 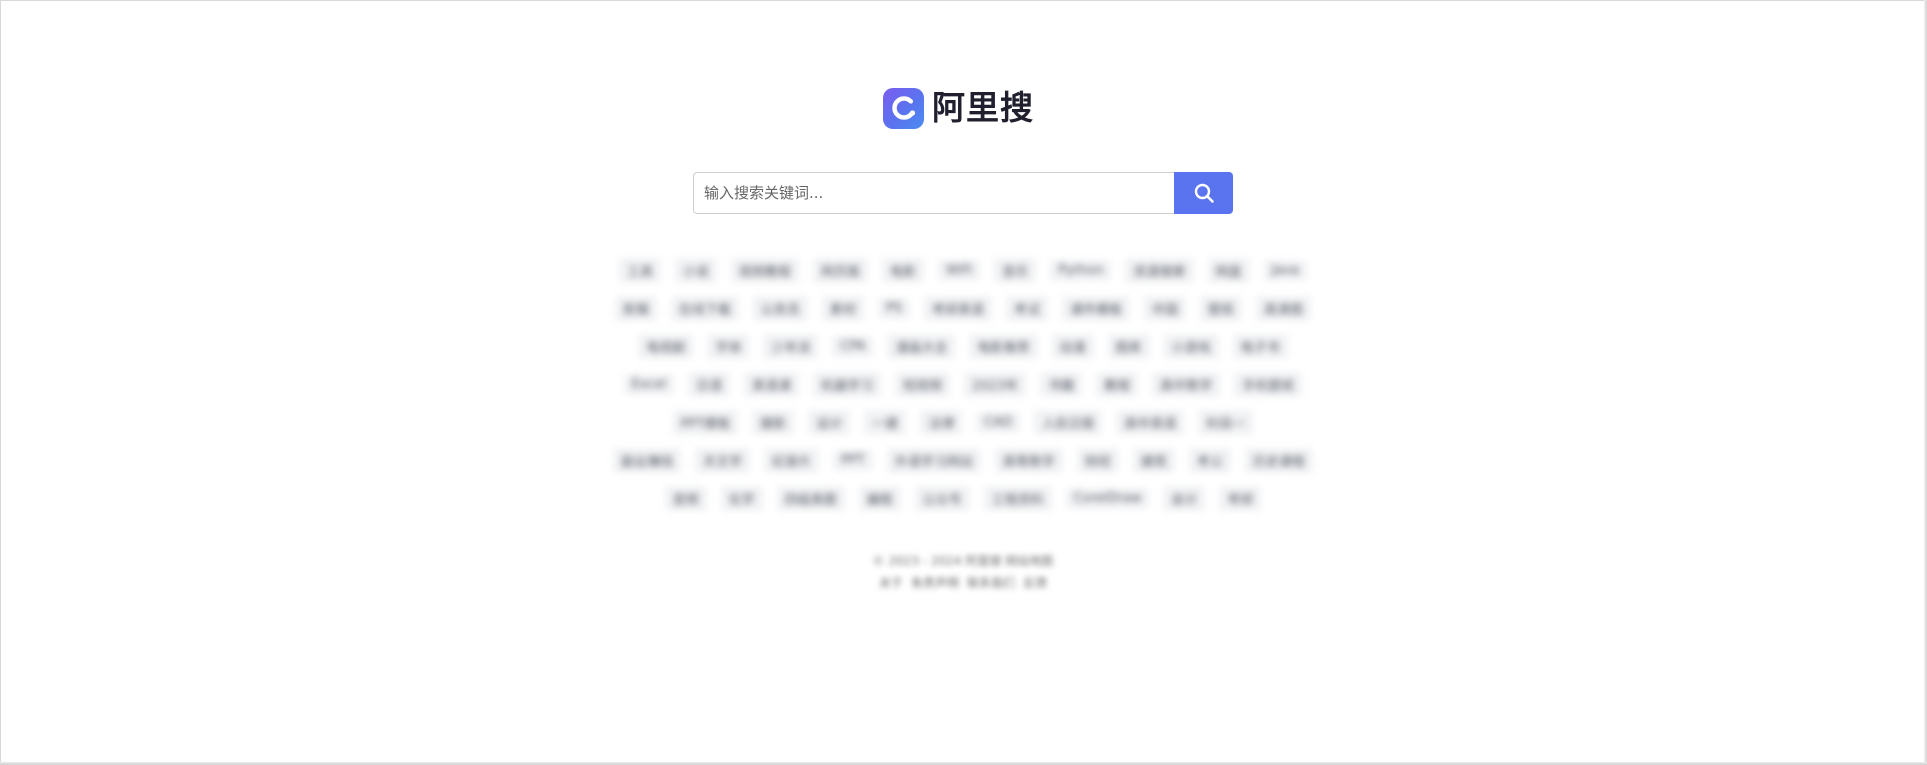 I want to click on logo-icon, so click(x=903, y=108).